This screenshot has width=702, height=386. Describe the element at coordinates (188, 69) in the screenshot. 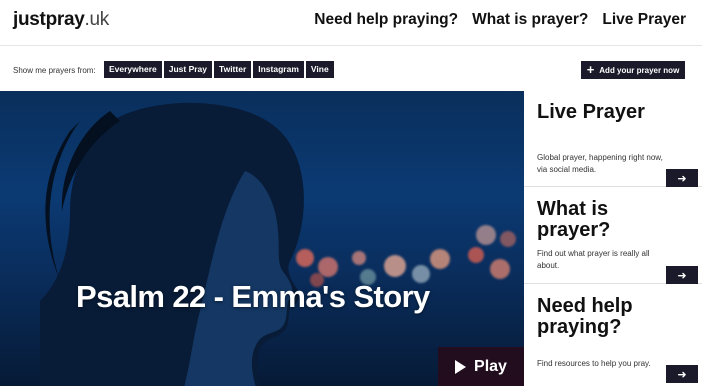

I see `filter-just-pray-button: Just Pray` at that location.